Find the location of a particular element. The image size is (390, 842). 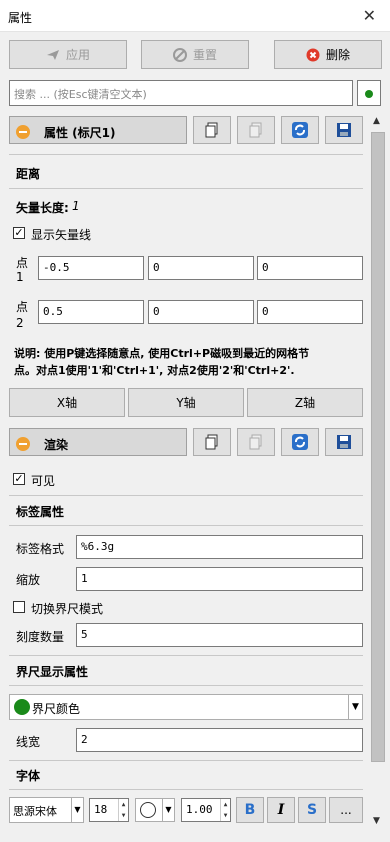

toggle-ruler-label: 切换界尺模式 is located at coordinates (67, 609).